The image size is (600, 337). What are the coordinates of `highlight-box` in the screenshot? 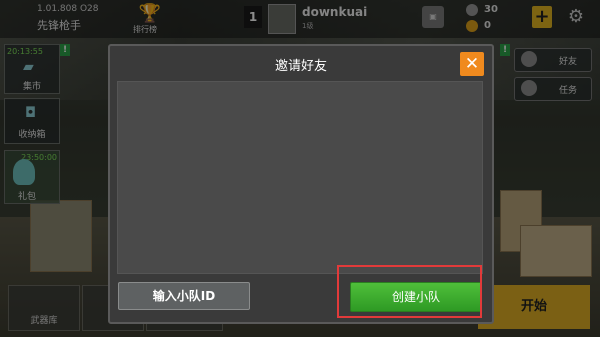 It's located at (409, 291).